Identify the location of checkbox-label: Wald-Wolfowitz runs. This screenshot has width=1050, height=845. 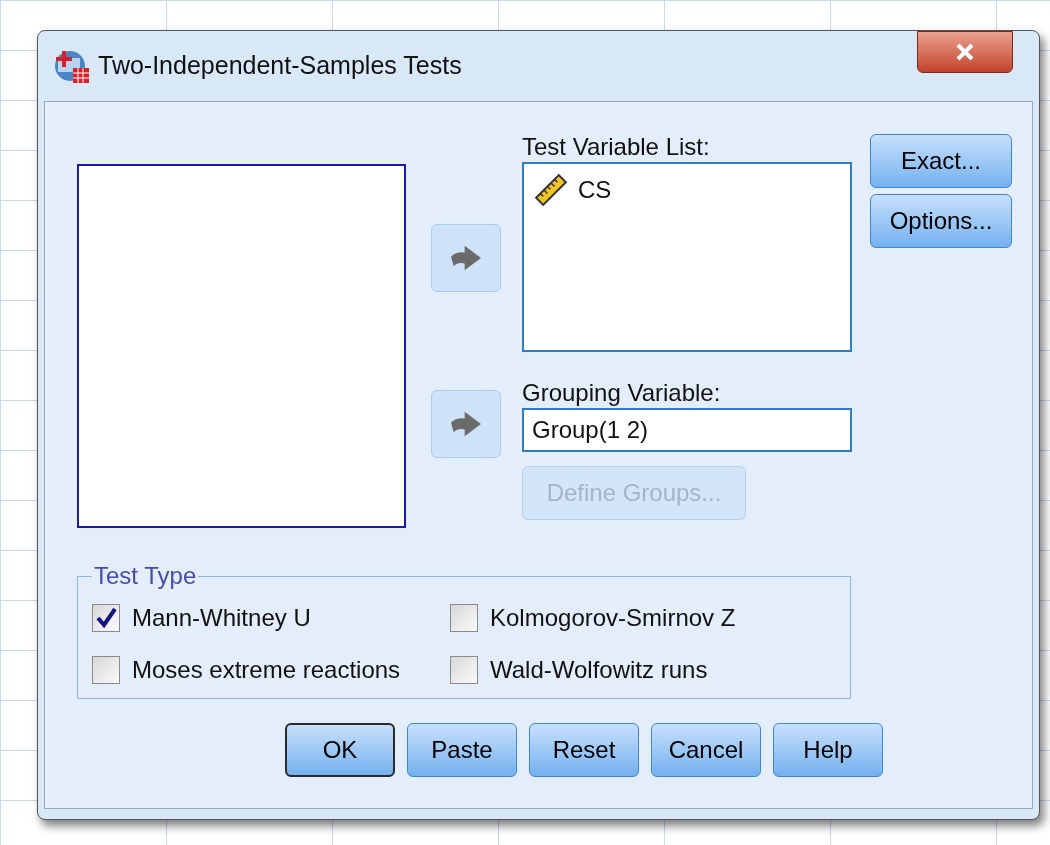
(599, 670).